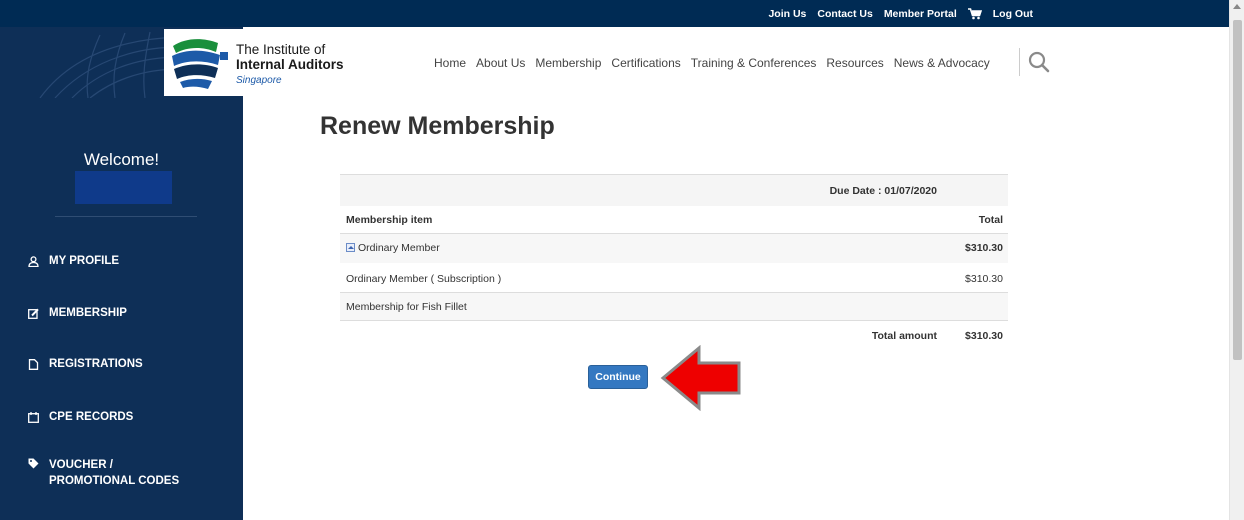 The height and width of the screenshot is (520, 1244). I want to click on edit-icon, so click(33, 313).